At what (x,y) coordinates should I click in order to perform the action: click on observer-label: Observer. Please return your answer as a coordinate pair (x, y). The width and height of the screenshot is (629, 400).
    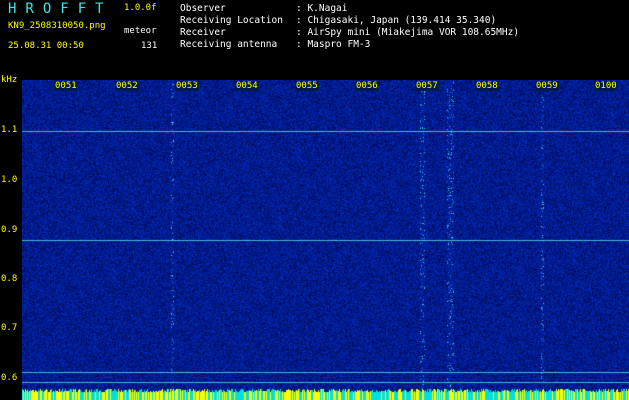
    Looking at the image, I should click on (203, 8).